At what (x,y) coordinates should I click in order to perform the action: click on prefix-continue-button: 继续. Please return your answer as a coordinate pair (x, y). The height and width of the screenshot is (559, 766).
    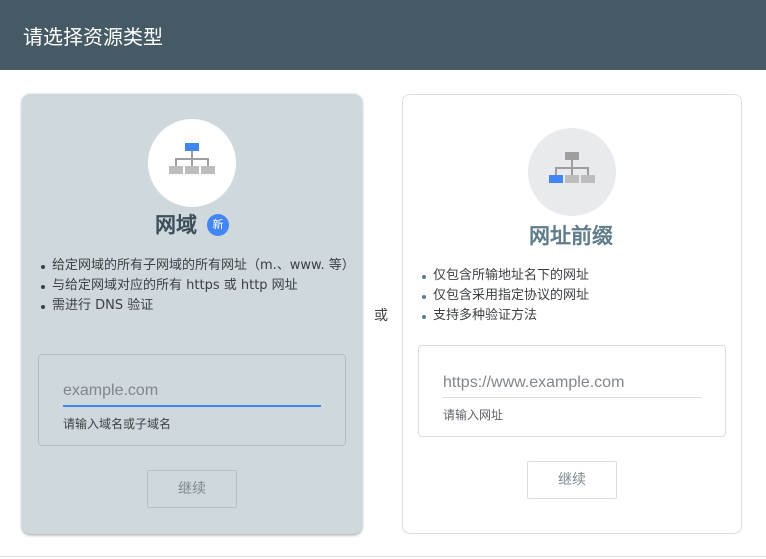
    Looking at the image, I should click on (572, 480).